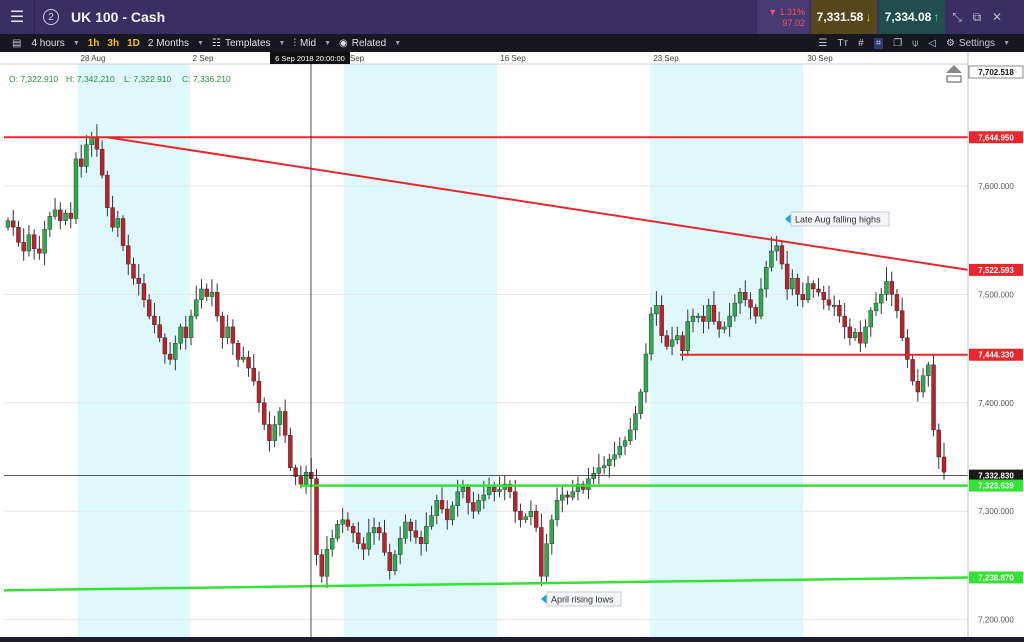 Image resolution: width=1024 pixels, height=642 pixels. What do you see at coordinates (312, 43) in the screenshot?
I see `price-type-select: ⫶ Mid ▼` at bounding box center [312, 43].